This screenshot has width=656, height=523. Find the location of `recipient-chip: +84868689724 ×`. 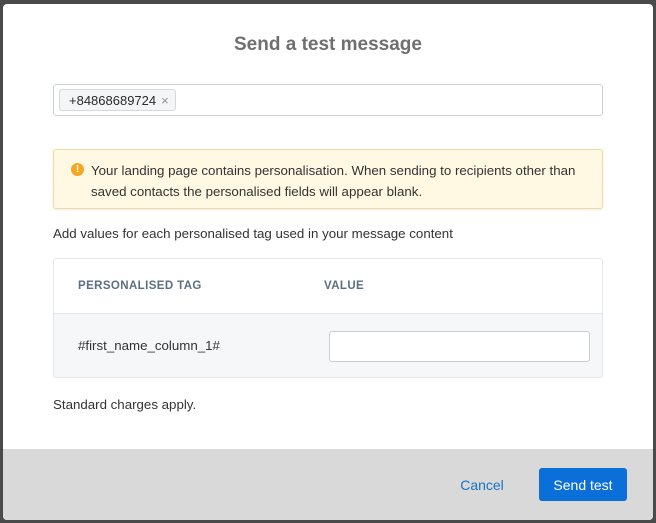

recipient-chip: +84868689724 × is located at coordinates (117, 100).